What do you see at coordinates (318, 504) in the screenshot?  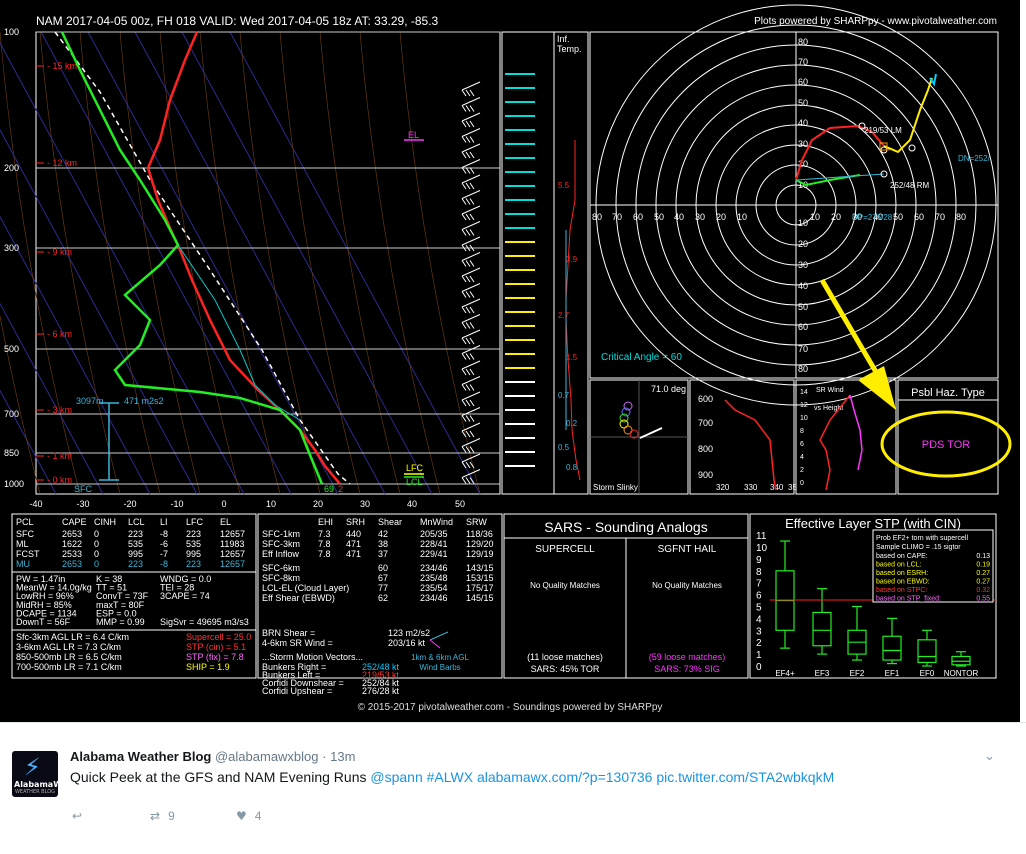 I see `temp-tick: 20` at bounding box center [318, 504].